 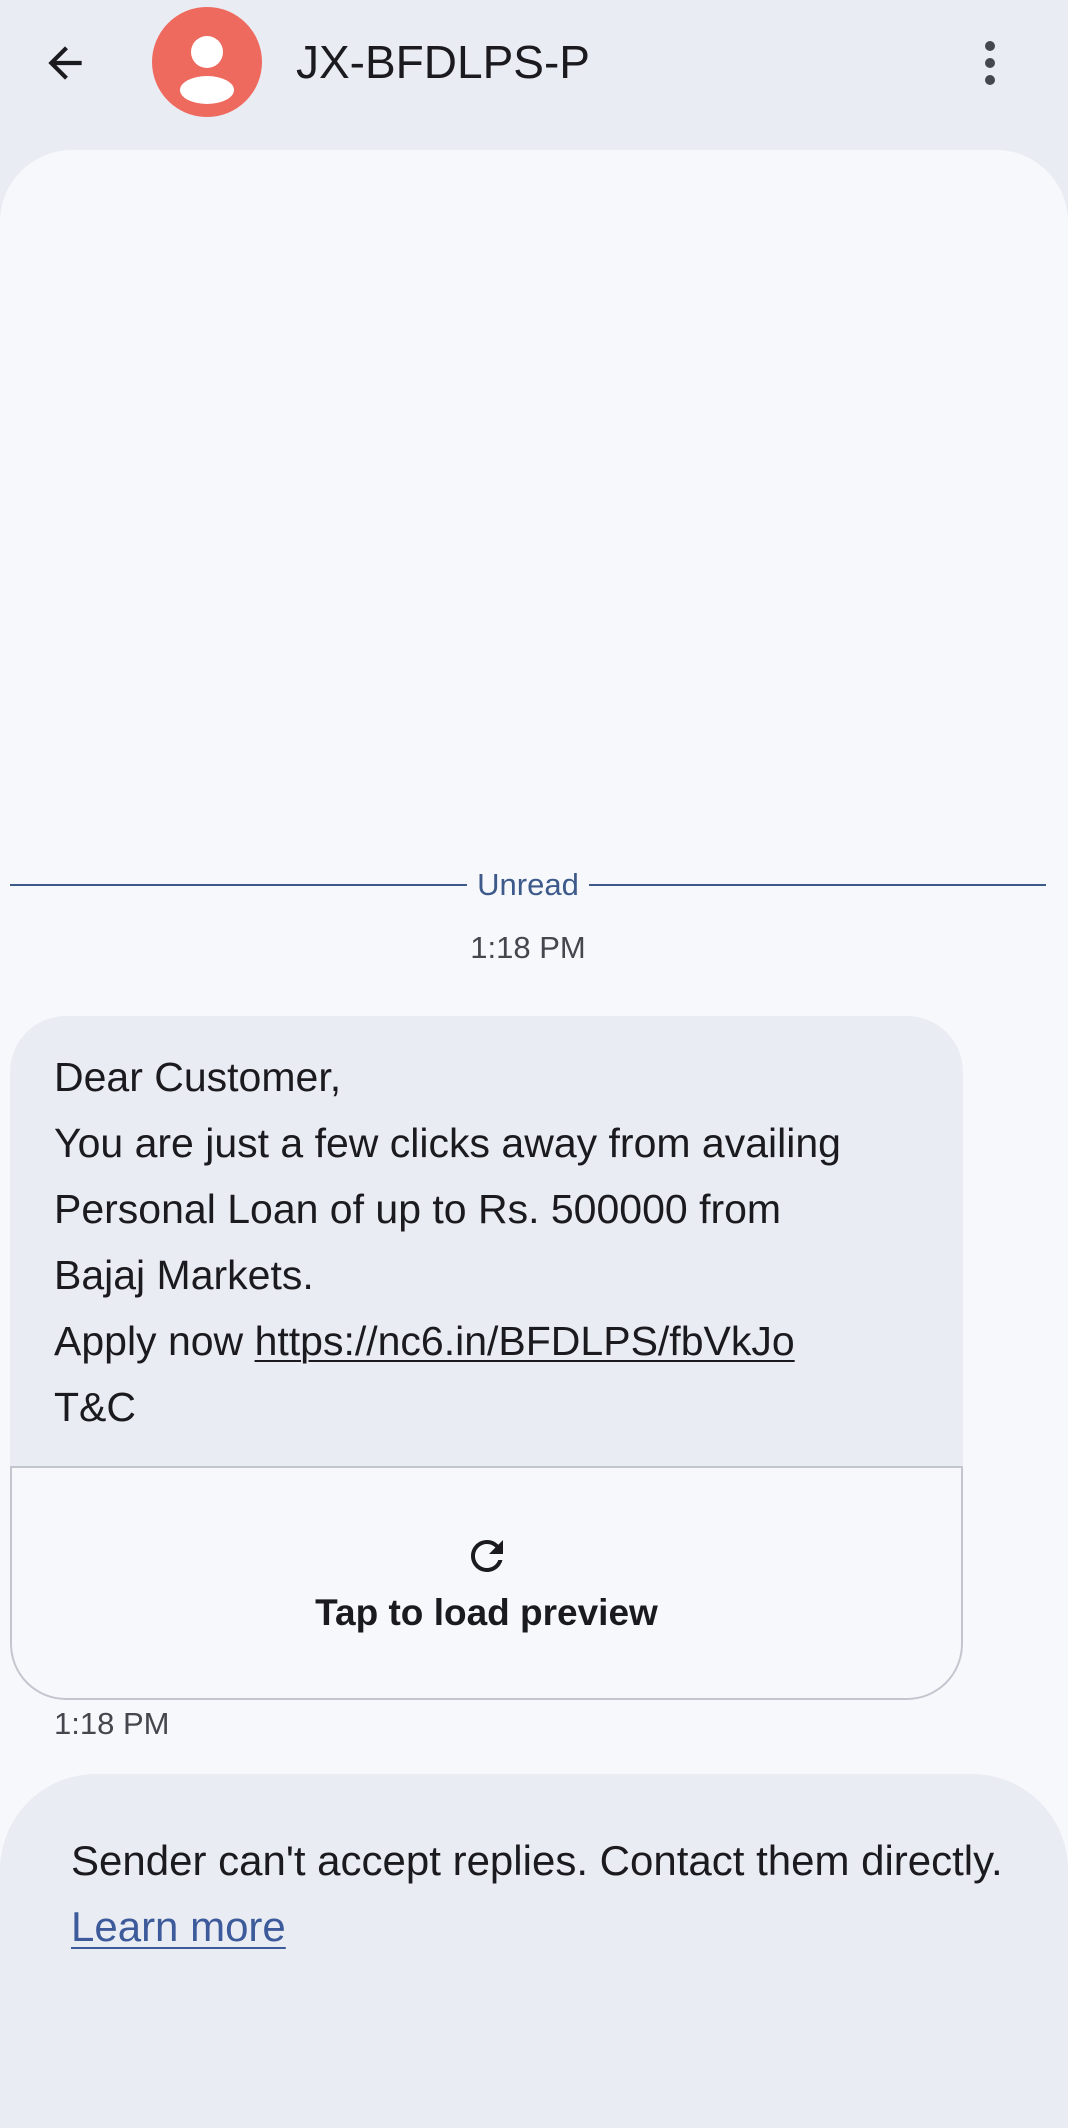 I want to click on message-timestamp: 1:18 PM, so click(x=112, y=1723).